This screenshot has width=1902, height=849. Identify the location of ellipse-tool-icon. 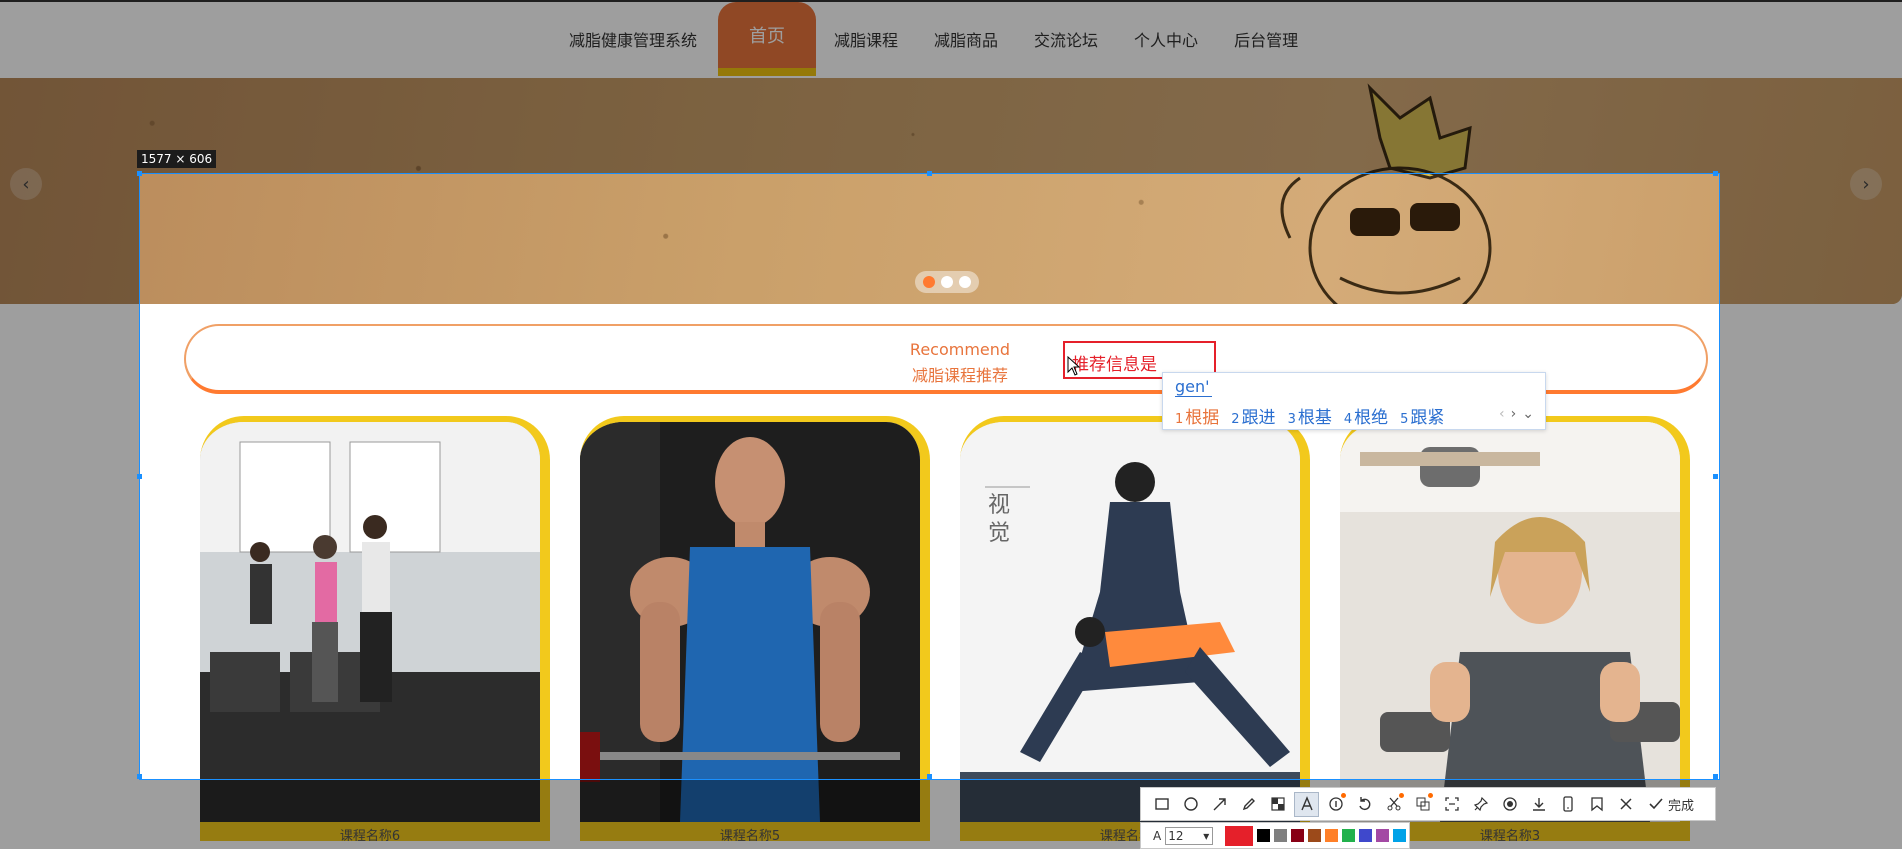
(1190, 804).